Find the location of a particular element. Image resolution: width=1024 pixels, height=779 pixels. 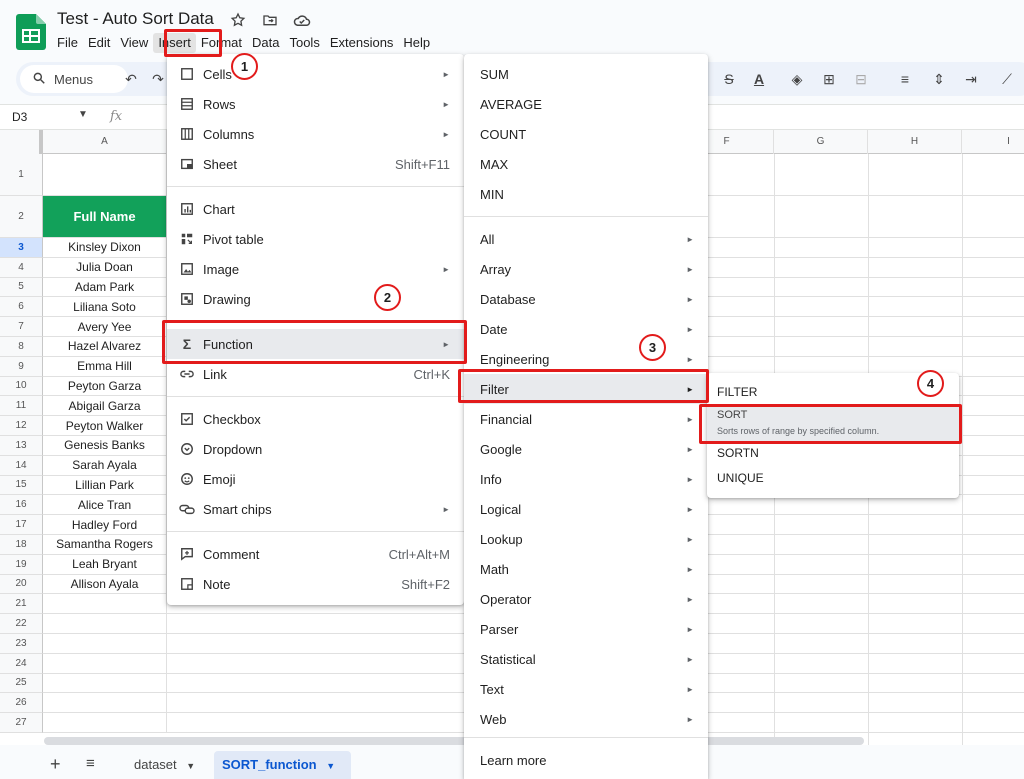

all-sheets-icon: ≡ is located at coordinates (90, 763).